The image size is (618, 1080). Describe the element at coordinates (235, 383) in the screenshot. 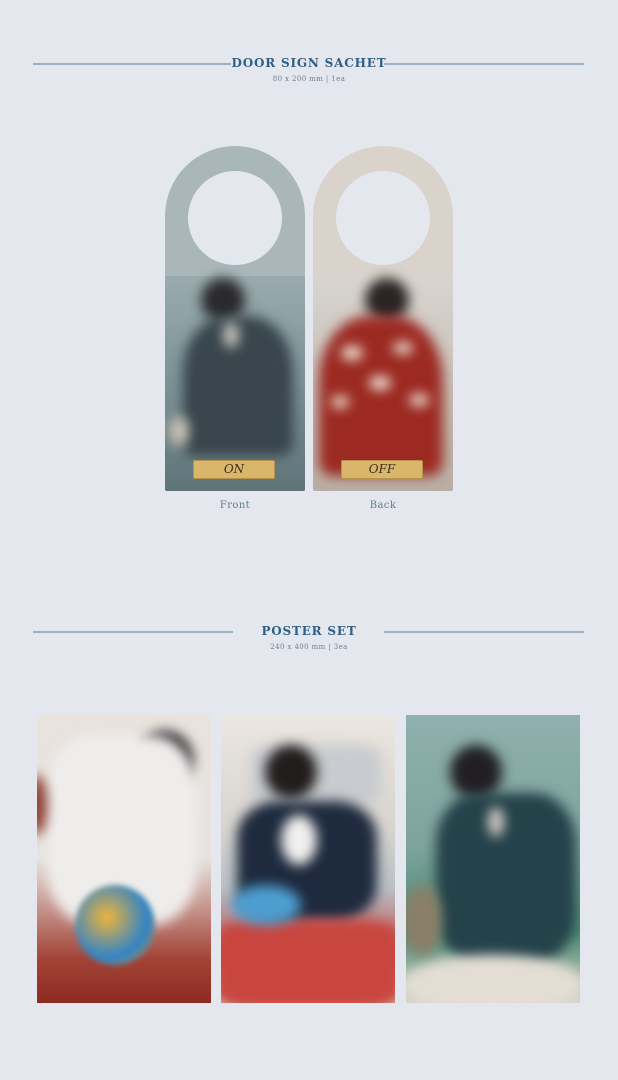

I see `front-photo` at that location.